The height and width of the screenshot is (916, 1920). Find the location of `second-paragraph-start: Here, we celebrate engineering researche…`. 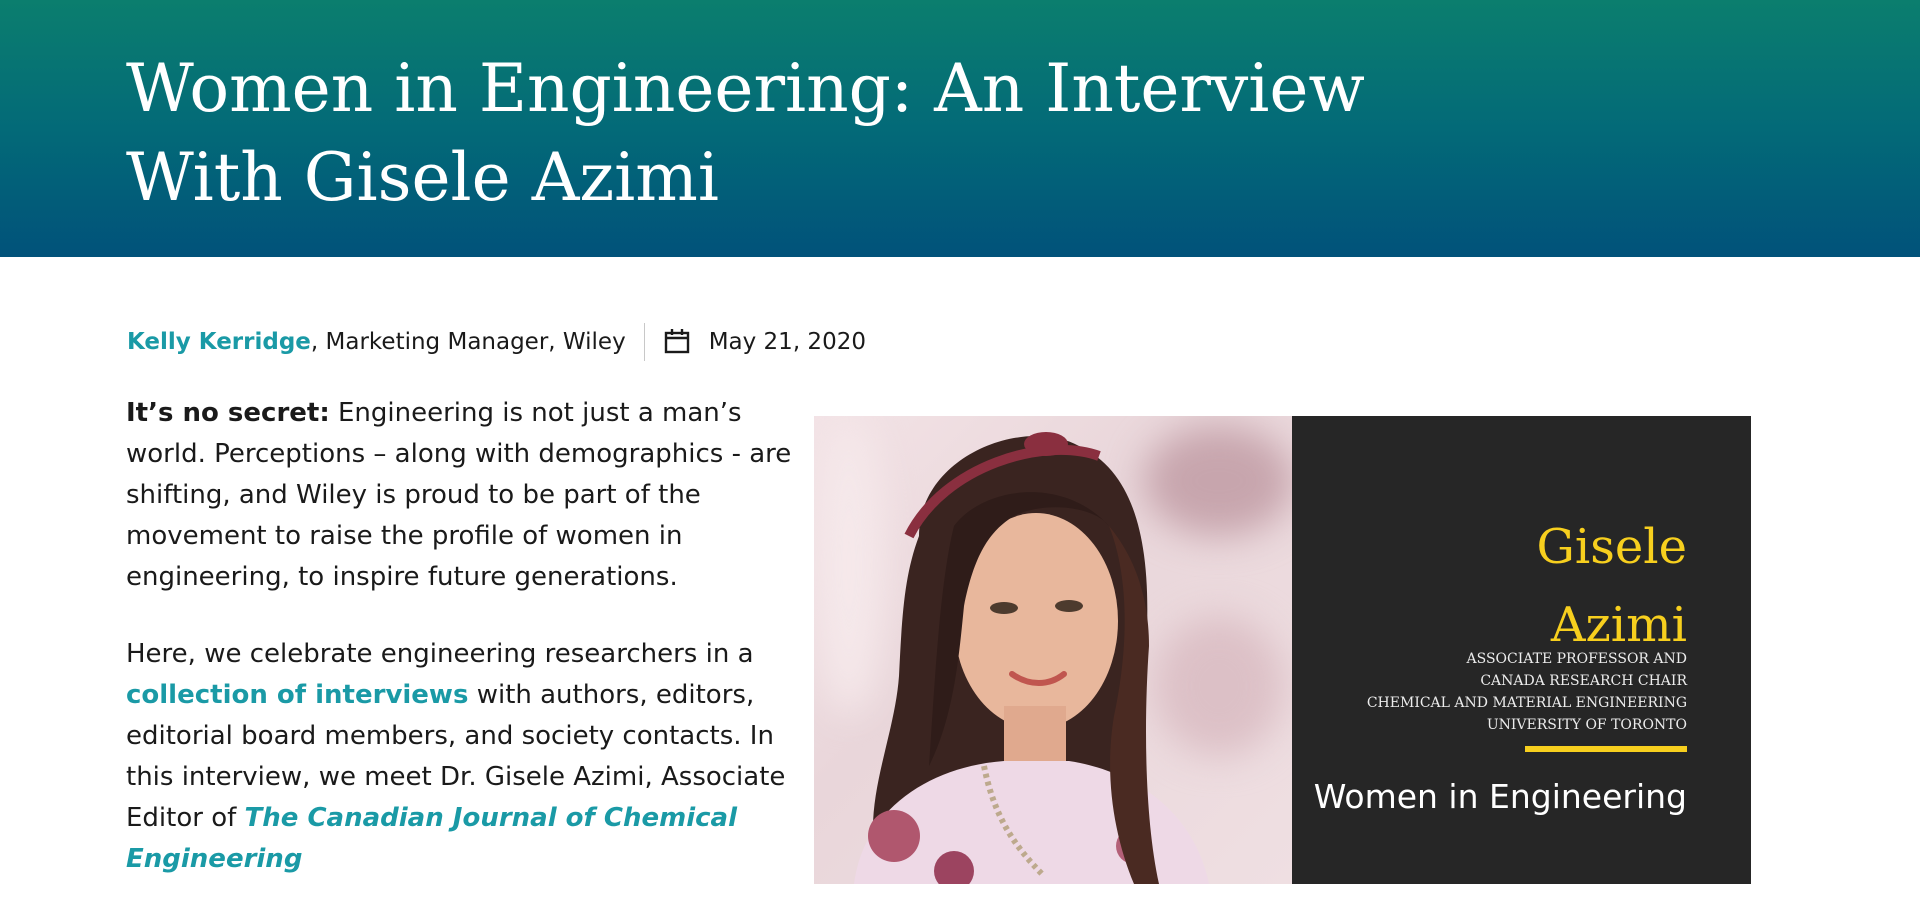

second-paragraph-start: Here, we celebrate engineering researche… is located at coordinates (440, 654).